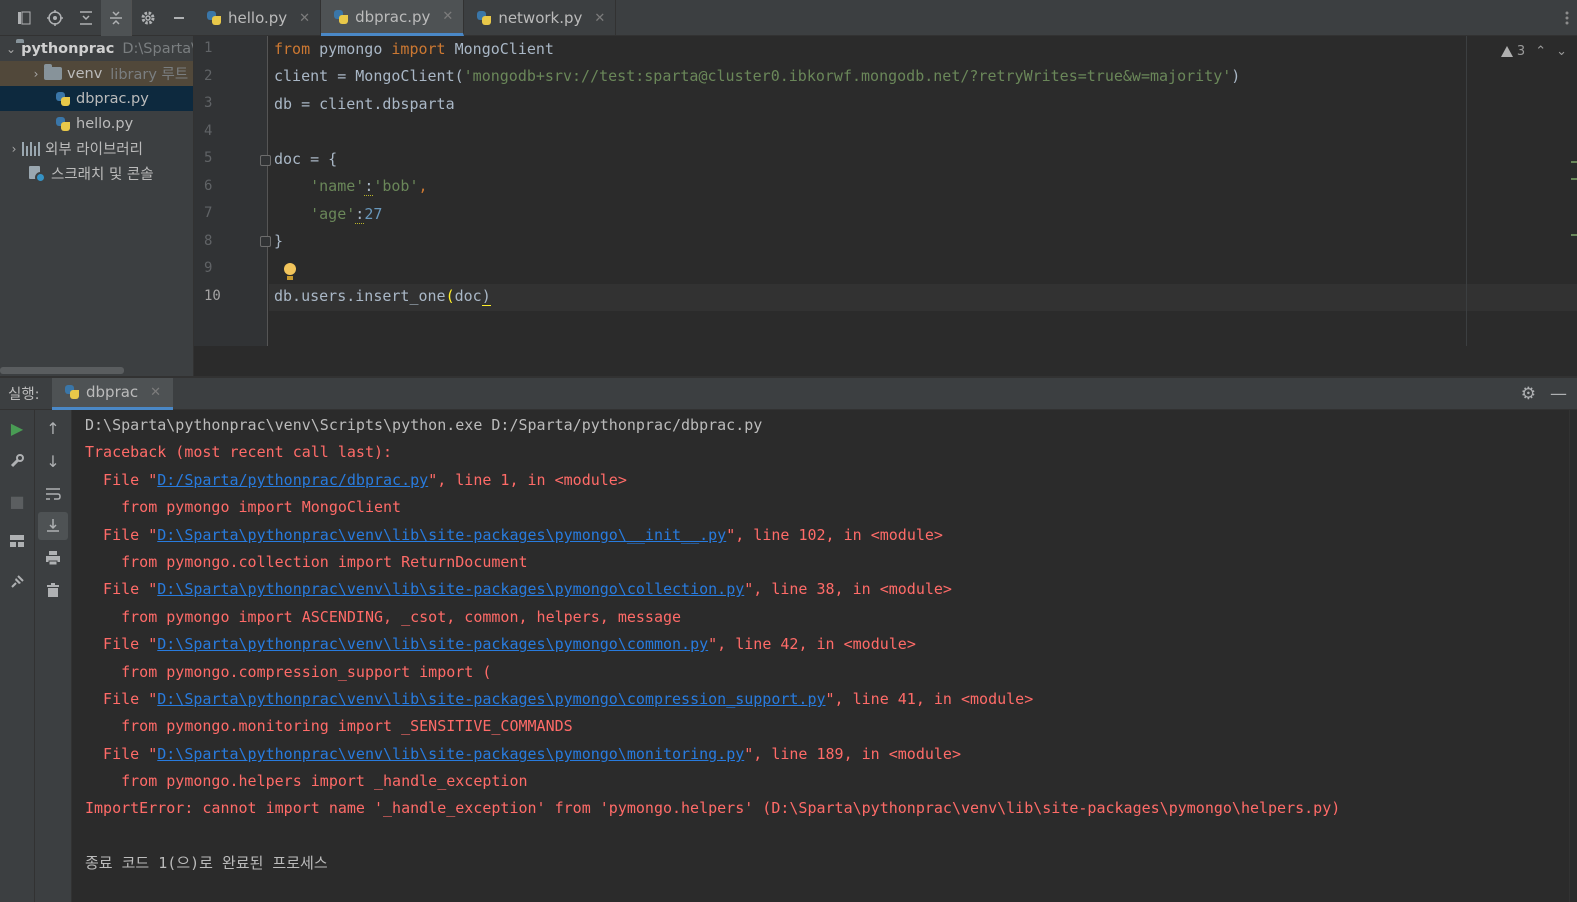 This screenshot has height=902, width=1577. I want to click on expand-all-icon, so click(85, 18).